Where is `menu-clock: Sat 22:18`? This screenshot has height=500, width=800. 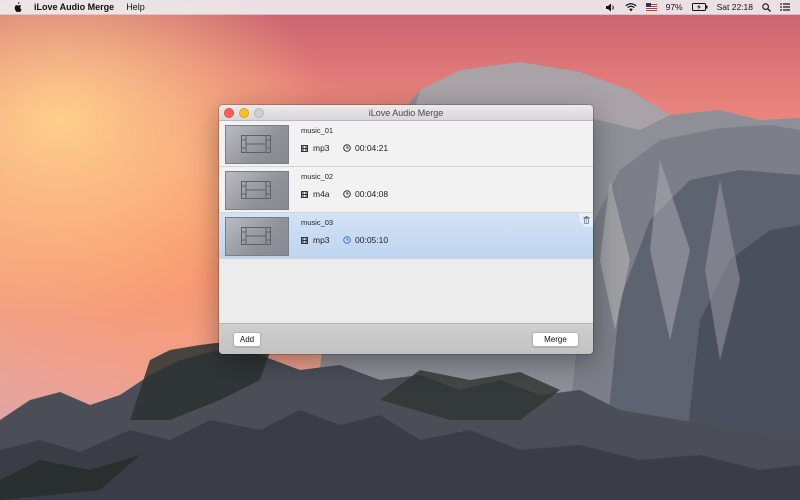
menu-clock: Sat 22:18 is located at coordinates (735, 7).